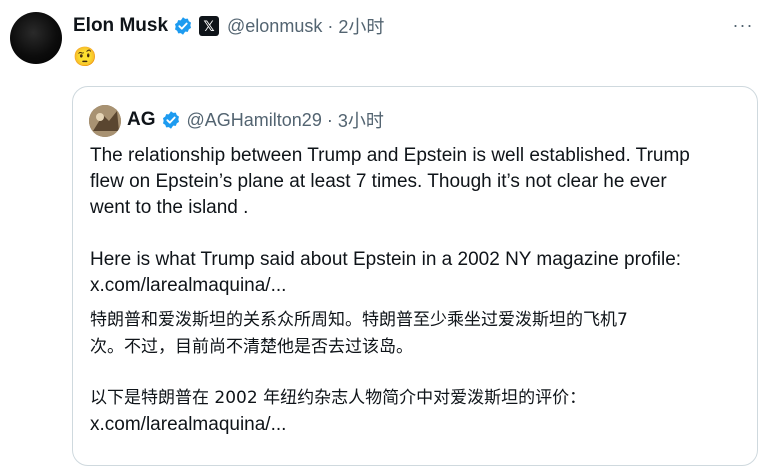 This screenshot has height=466, width=778. What do you see at coordinates (338, 398) in the screenshot?
I see `translated-text-line: 以下是特朗普在 2002 年纽约杂志人物简介中对爱泼斯坦的评价：` at bounding box center [338, 398].